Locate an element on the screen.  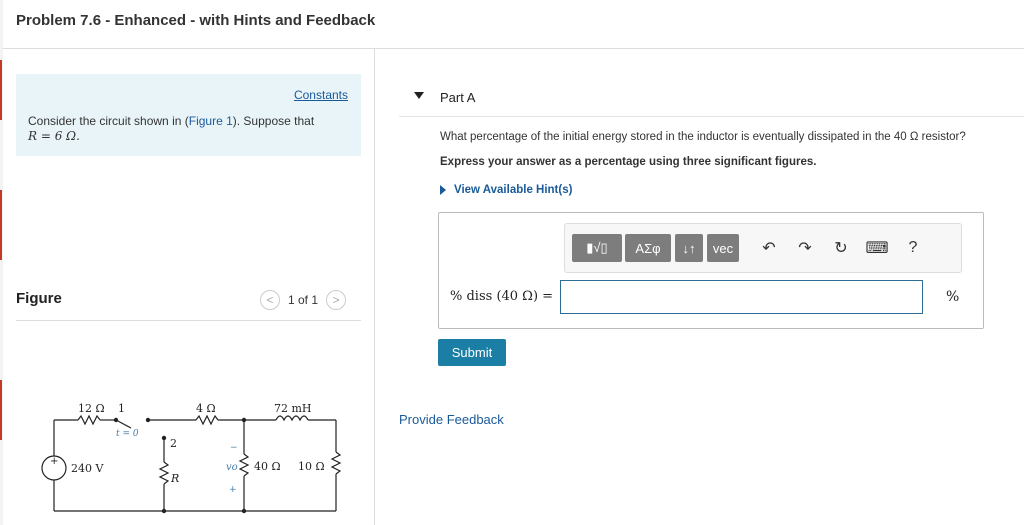
vo-minus: − is located at coordinates (234, 448).